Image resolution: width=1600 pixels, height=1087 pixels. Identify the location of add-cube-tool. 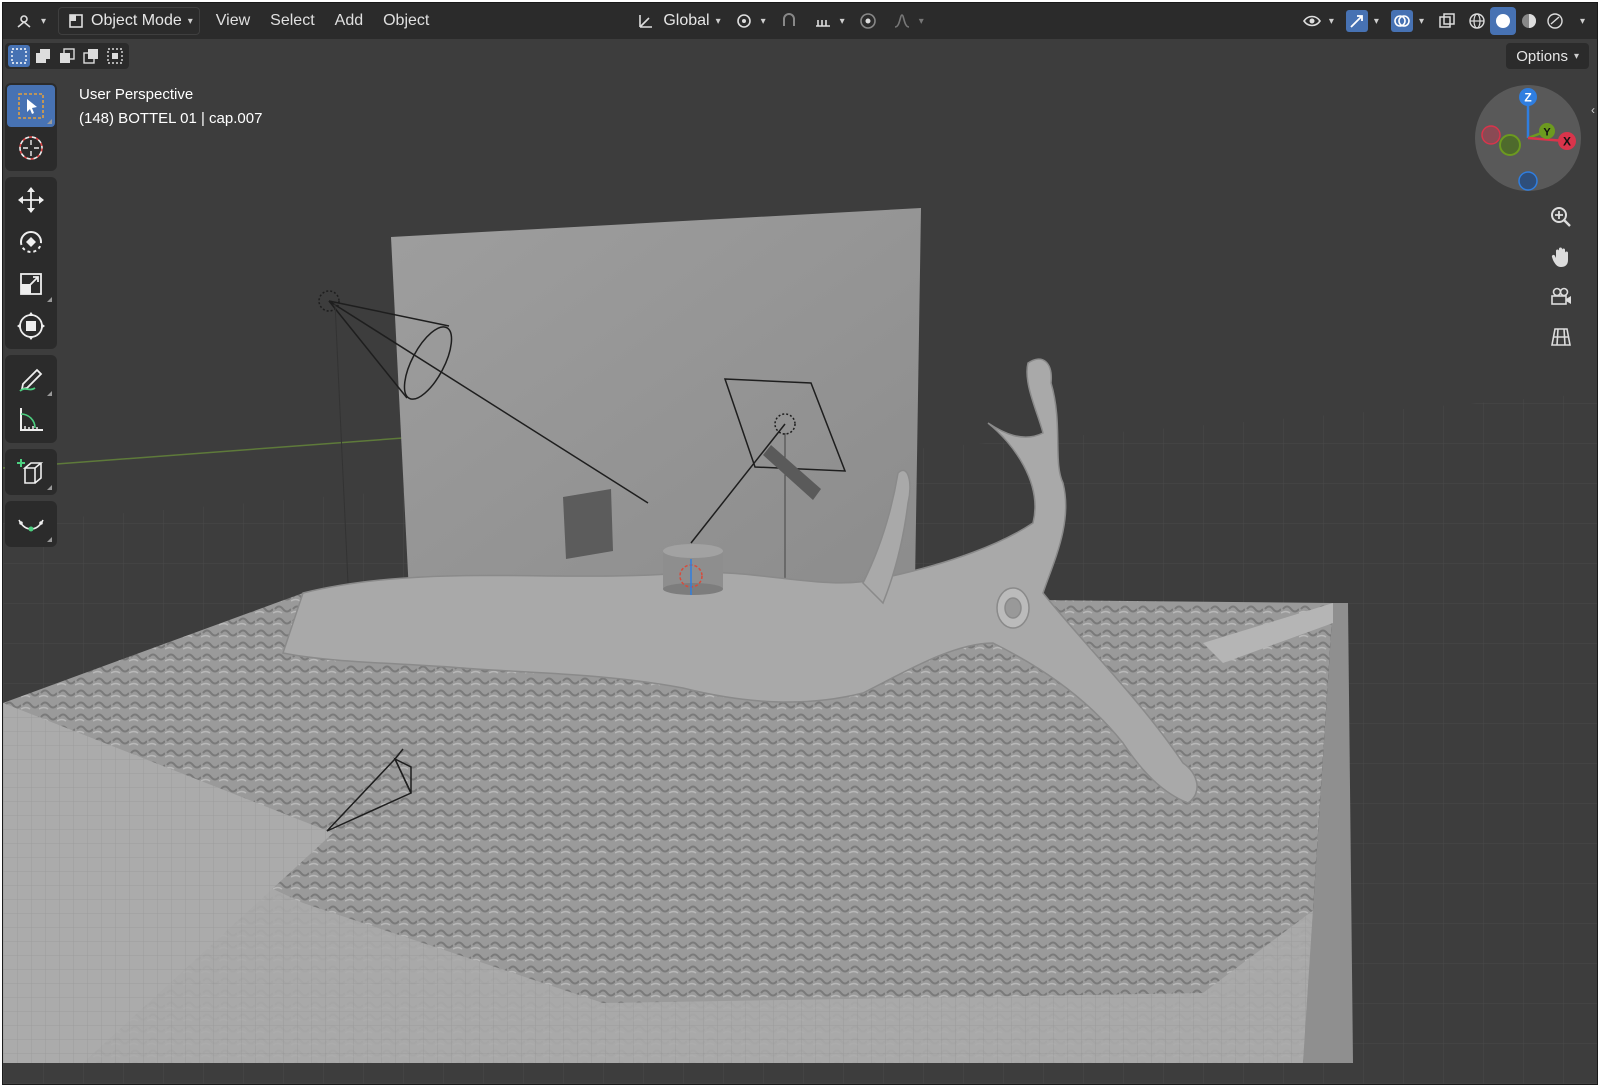
(31, 472).